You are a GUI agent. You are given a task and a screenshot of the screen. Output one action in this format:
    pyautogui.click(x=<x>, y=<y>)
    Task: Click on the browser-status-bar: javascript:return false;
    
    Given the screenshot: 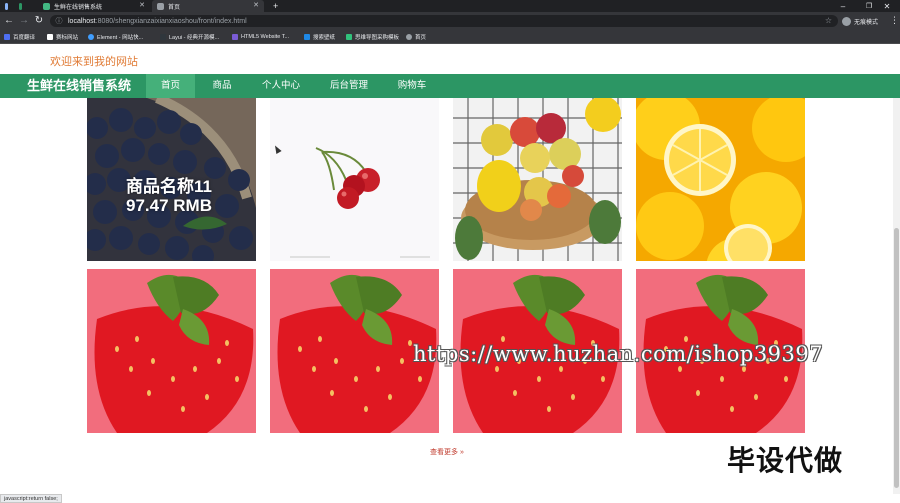 What is the action you would take?
    pyautogui.click(x=31, y=498)
    